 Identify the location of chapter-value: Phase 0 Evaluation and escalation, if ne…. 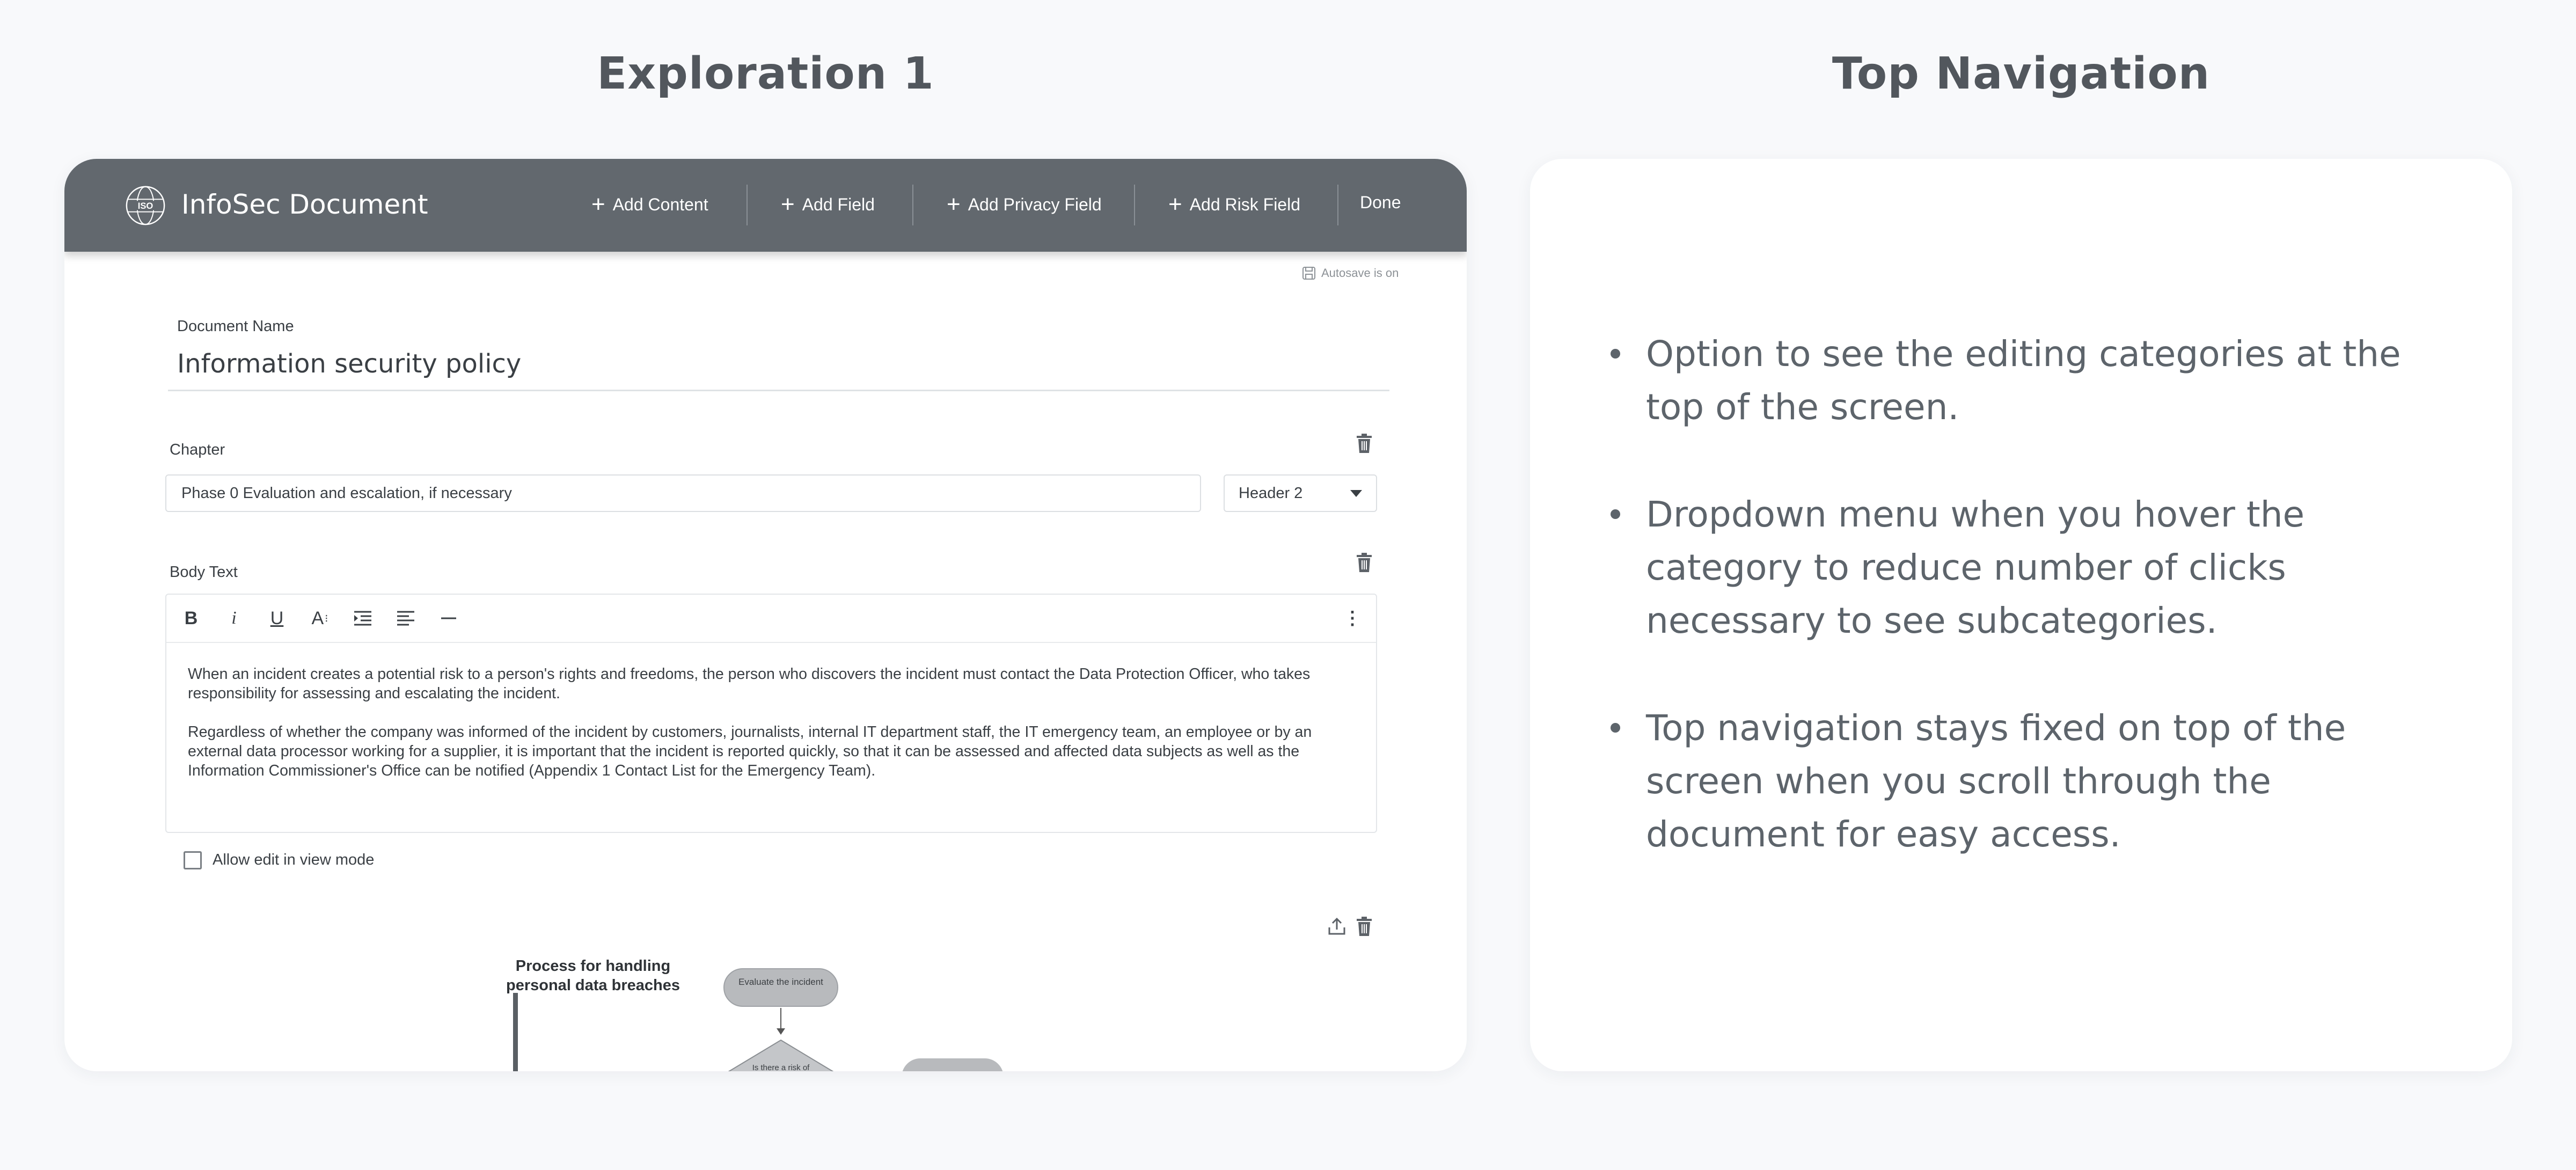
(346, 493).